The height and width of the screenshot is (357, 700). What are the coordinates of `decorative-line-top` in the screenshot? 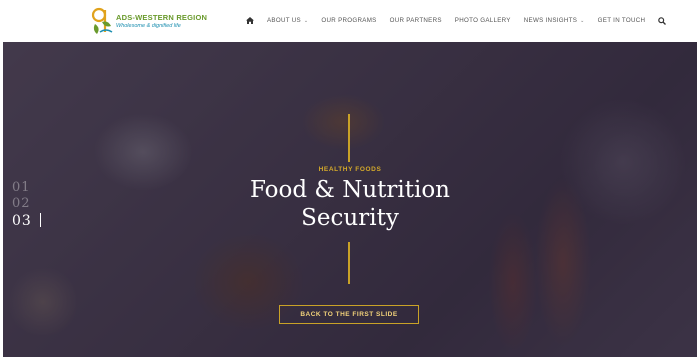 It's located at (349, 138).